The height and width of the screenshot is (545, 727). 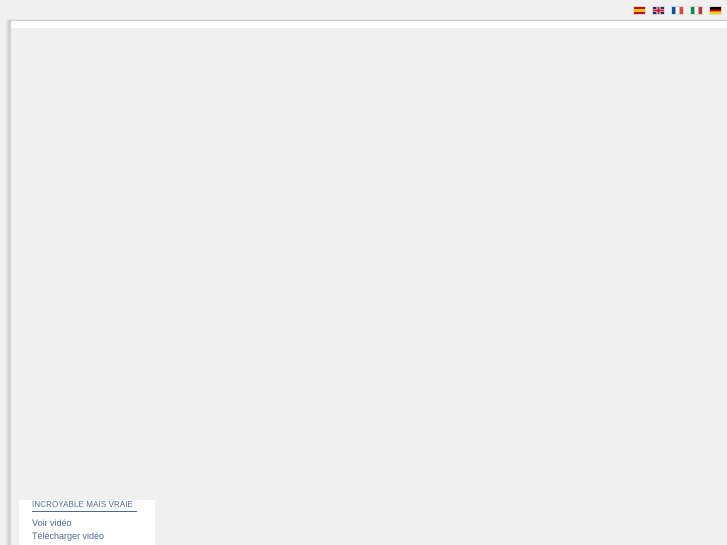 I want to click on download-video-link: Télécharger vidéo, so click(x=68, y=536).